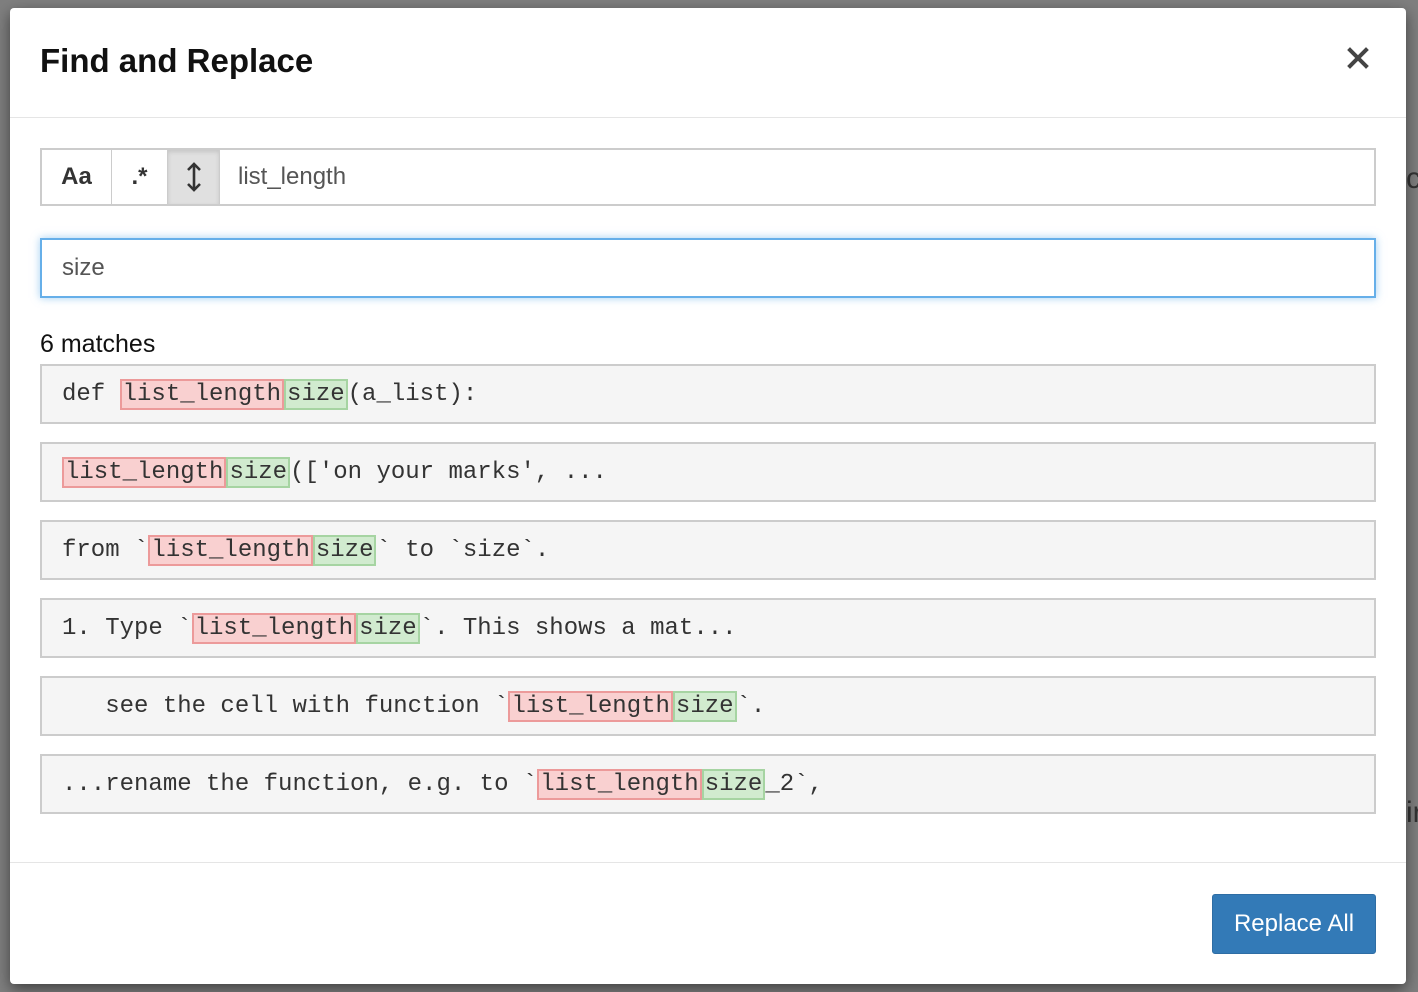 The image size is (1418, 992). Describe the element at coordinates (708, 63) in the screenshot. I see `dialog-header: Find and Replace` at that location.